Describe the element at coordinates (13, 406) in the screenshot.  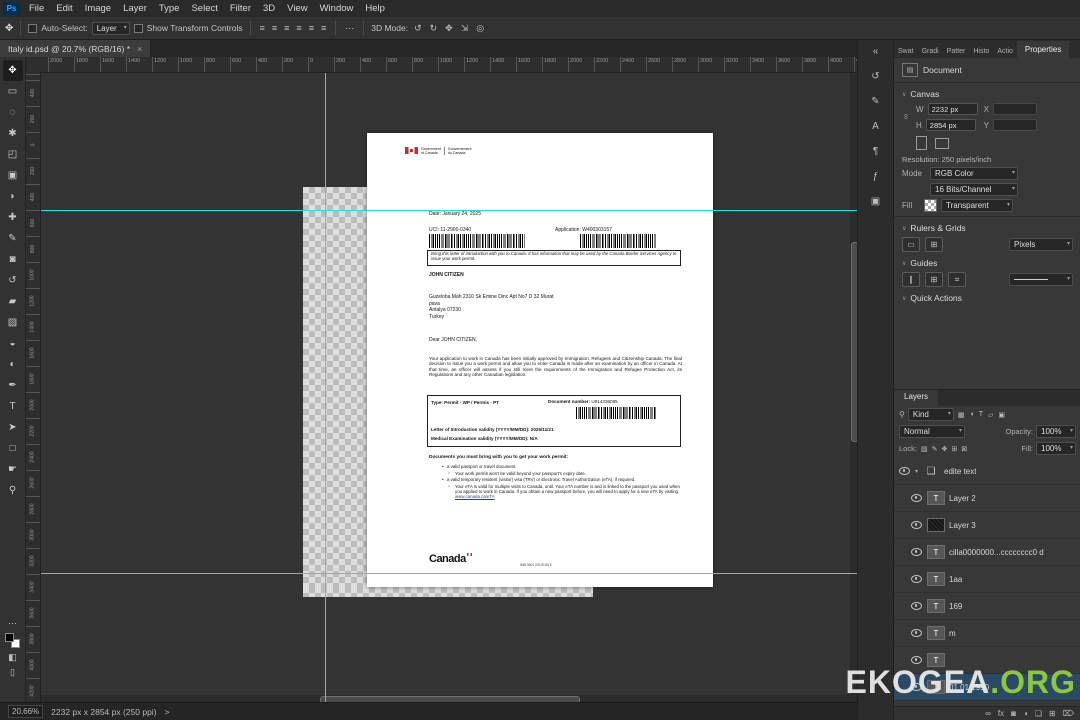
I see `type-tool: T` at that location.